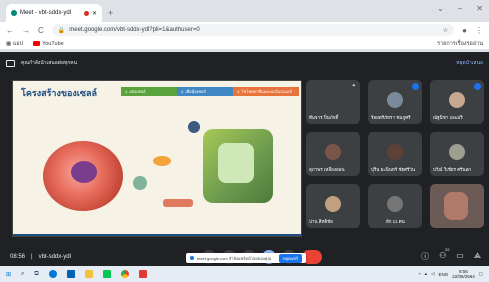 The image size is (489, 282). Describe the element at coordinates (41, 30) in the screenshot. I see `reload-button: C` at that location.